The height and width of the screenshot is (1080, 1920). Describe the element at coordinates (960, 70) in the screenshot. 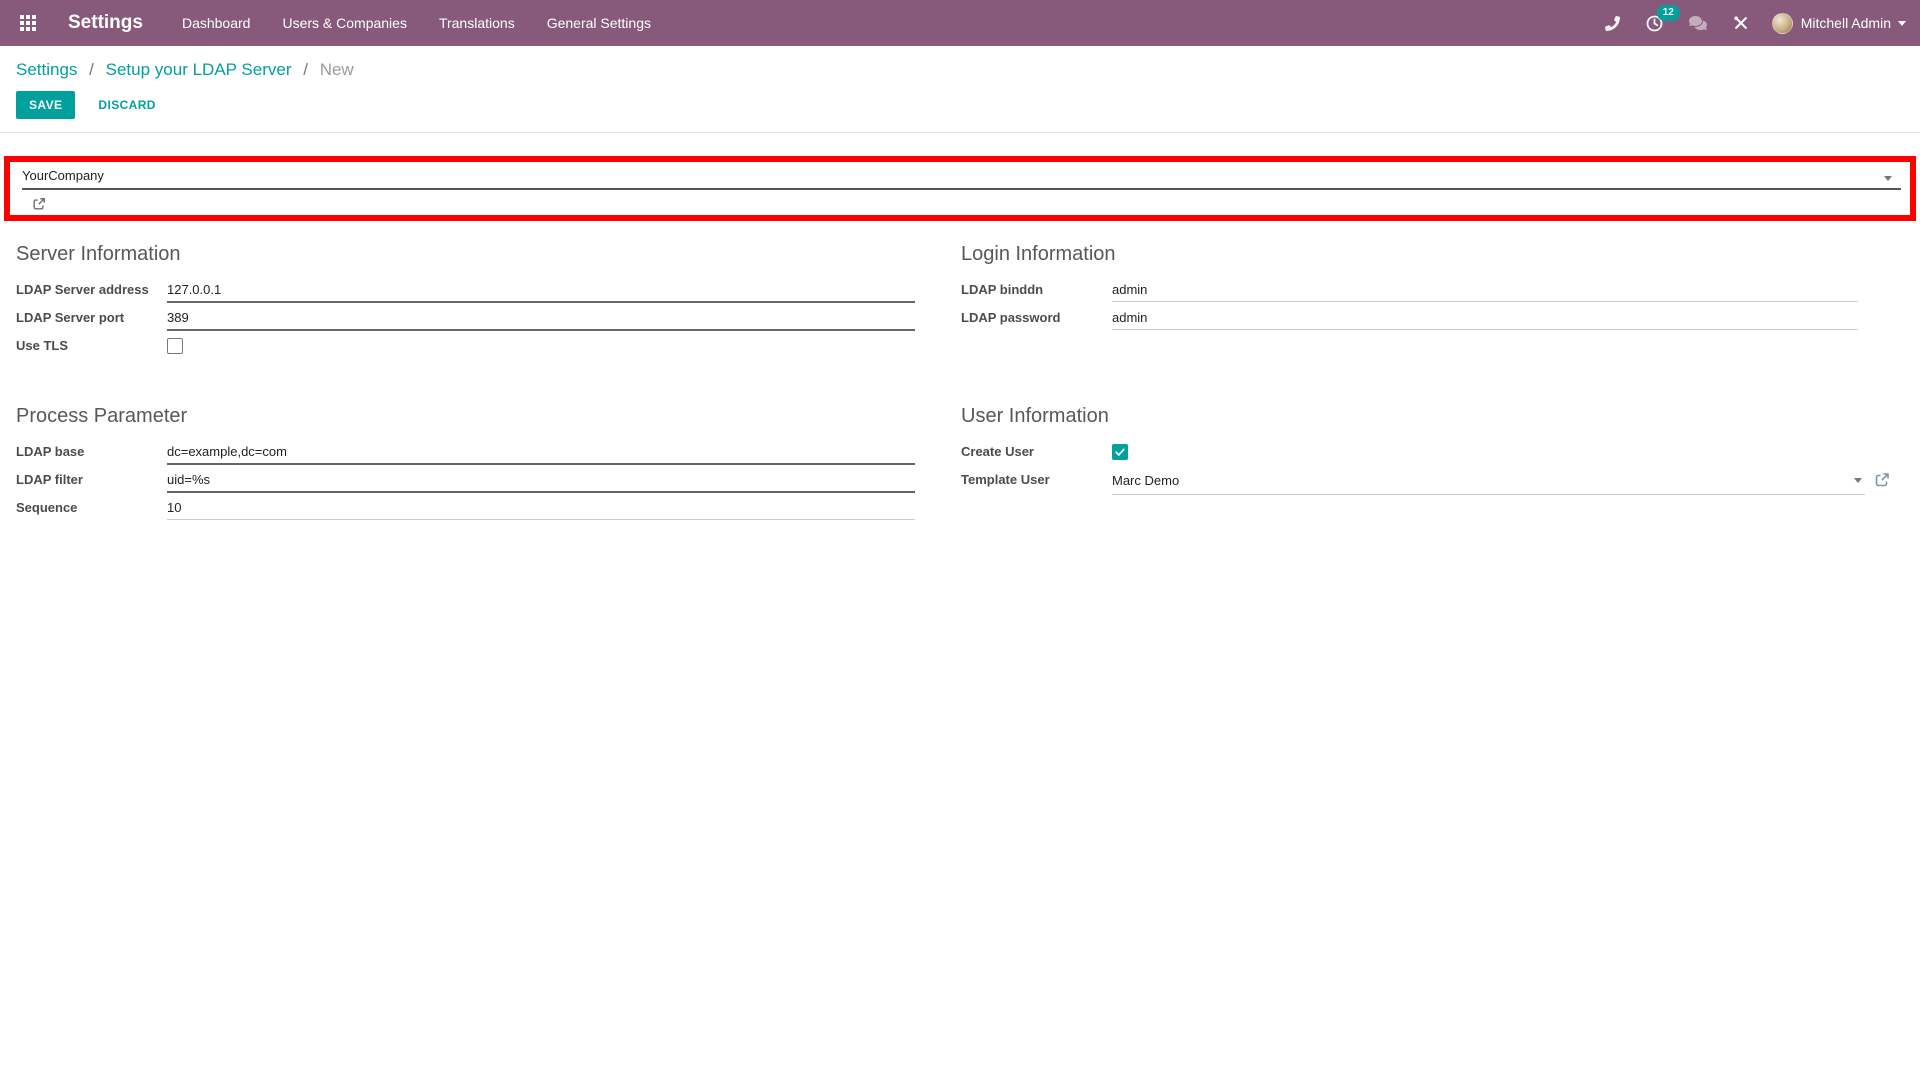

I see `breadcrumb: Settings / Setup your LDAP Server / New` at that location.